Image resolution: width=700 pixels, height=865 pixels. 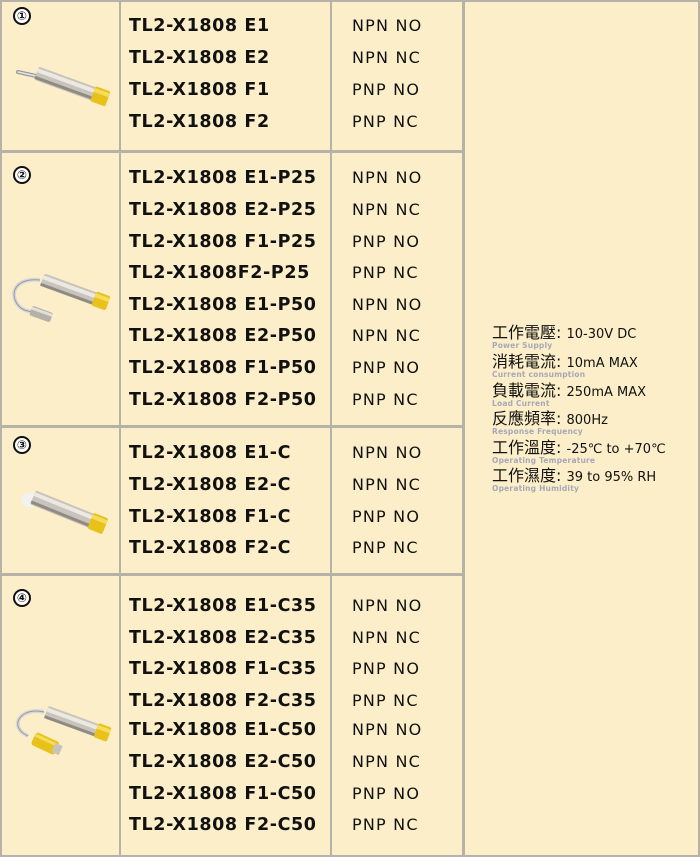 I want to click on spec-label: 消耗電流, so click(x=524, y=361).